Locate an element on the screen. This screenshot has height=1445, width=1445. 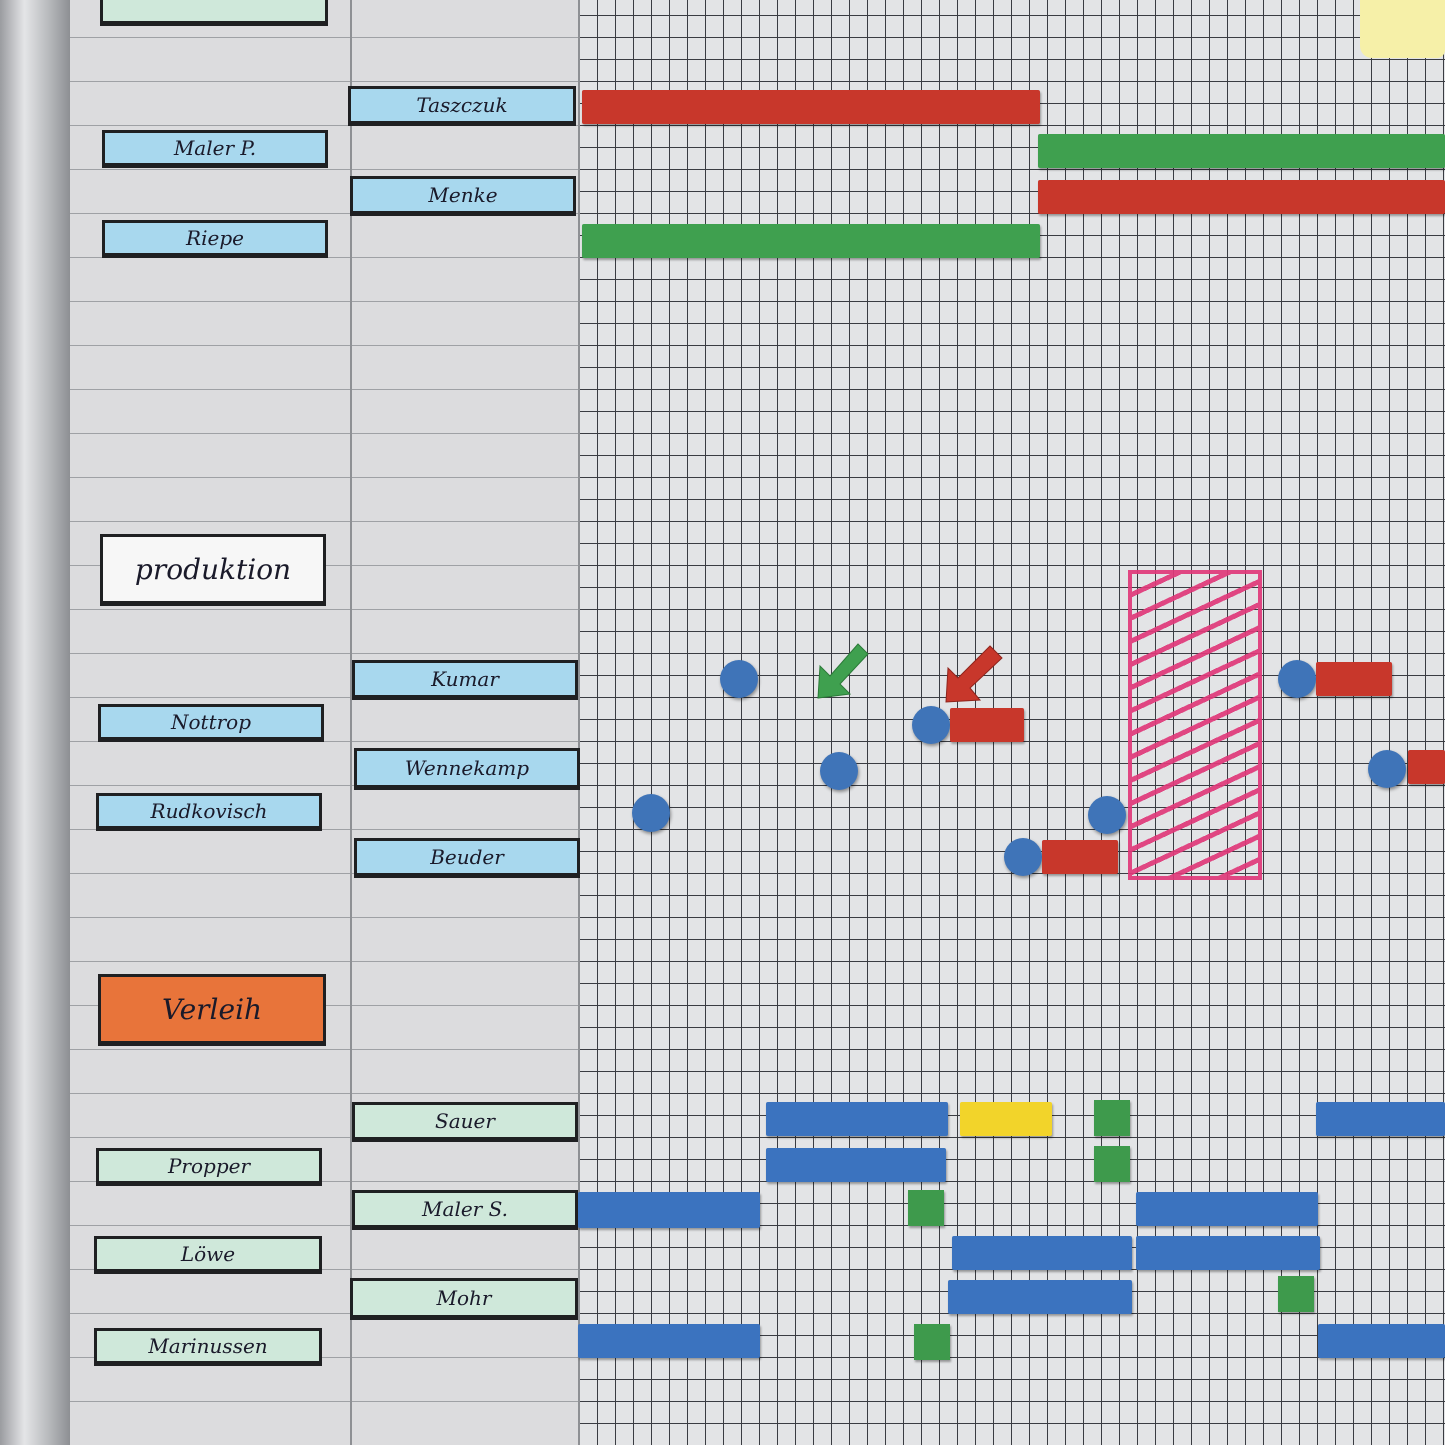
yellow-bar is located at coordinates (1006, 1119).